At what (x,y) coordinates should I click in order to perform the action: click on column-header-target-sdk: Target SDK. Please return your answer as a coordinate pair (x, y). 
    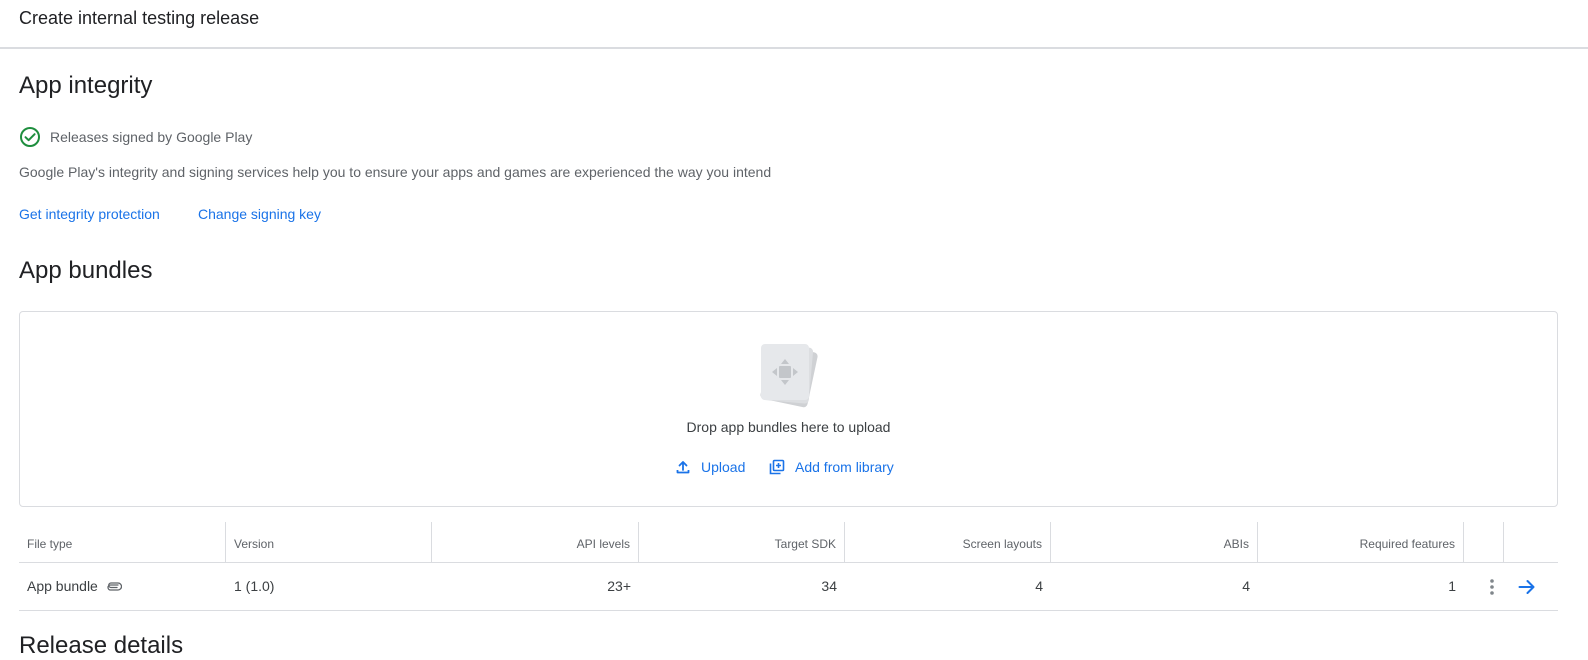
    Looking at the image, I should click on (742, 542).